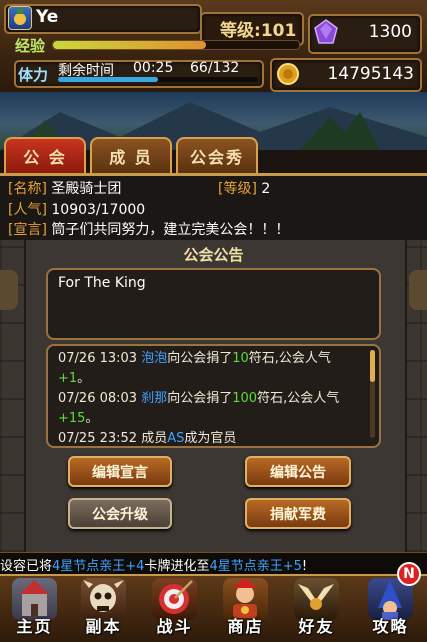  I want to click on new-badge: N, so click(409, 574).